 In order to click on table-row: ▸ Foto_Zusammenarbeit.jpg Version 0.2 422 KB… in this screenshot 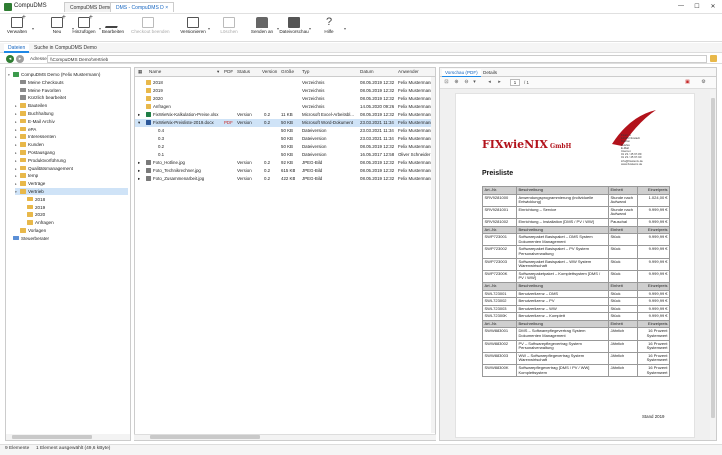, I will do `click(285, 179)`.